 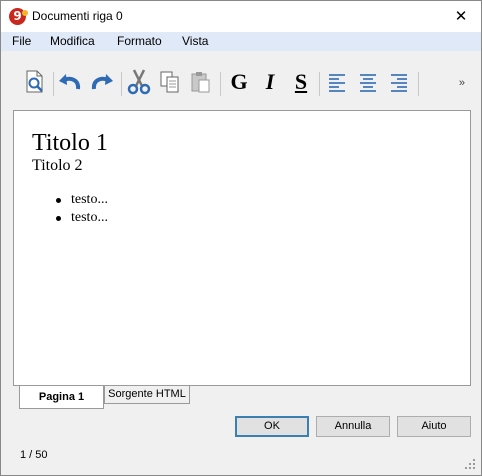 What do you see at coordinates (61, 397) in the screenshot?
I see `tab-pagina-1: Pagina 1` at bounding box center [61, 397].